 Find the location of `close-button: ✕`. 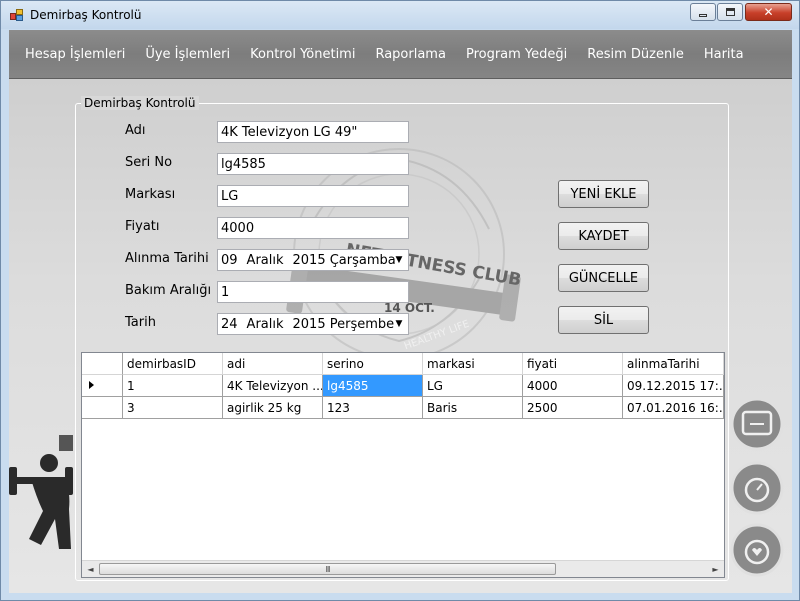

close-button: ✕ is located at coordinates (768, 12).